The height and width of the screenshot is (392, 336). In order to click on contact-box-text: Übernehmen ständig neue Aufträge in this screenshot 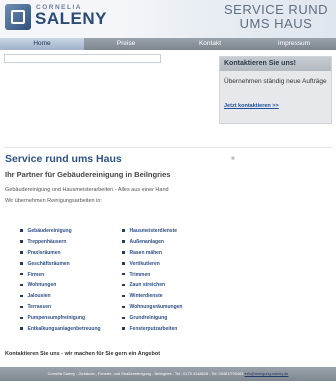, I will do `click(275, 81)`.